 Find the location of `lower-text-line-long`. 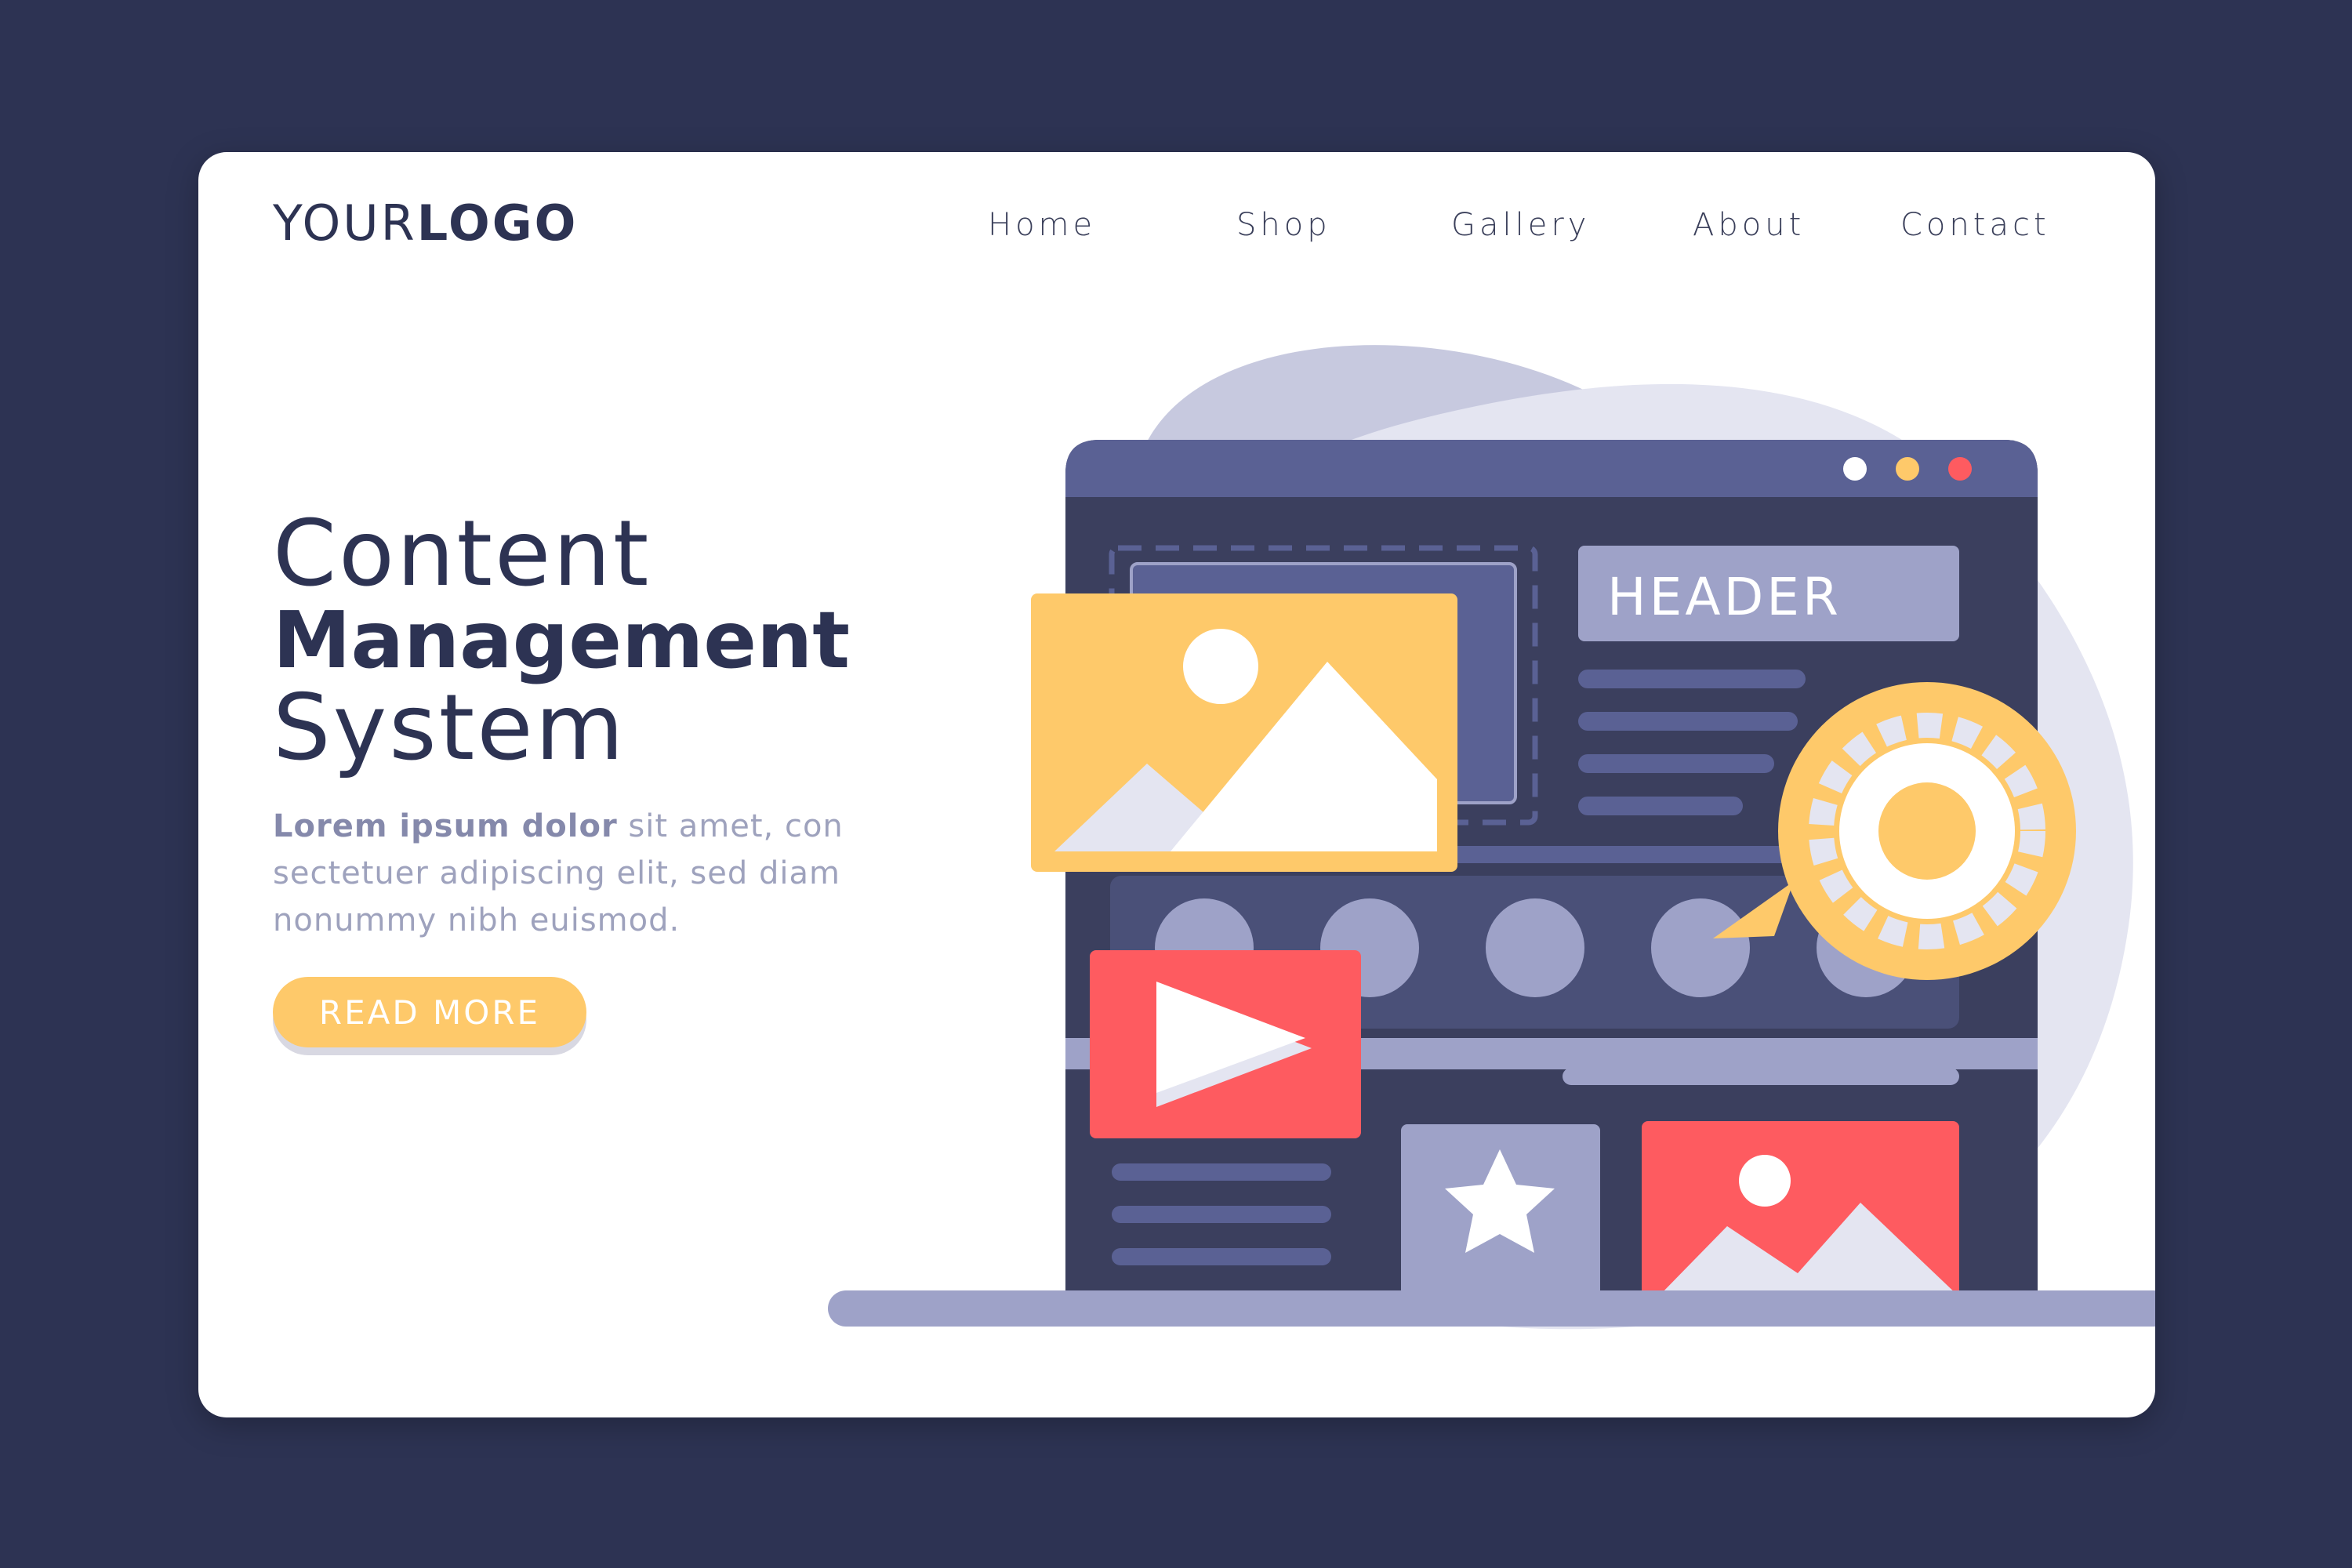

lower-text-line-long is located at coordinates (1761, 1076).